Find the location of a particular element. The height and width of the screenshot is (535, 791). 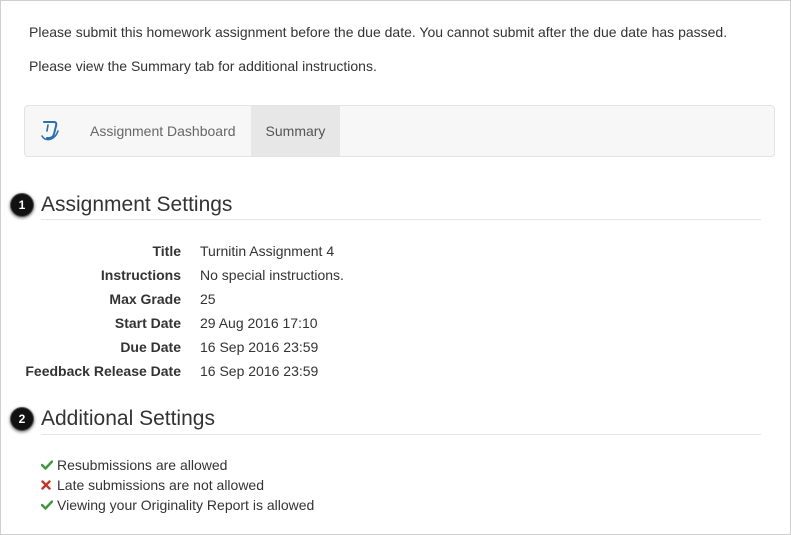

tab-assignment-dashboard: Assignment Dashboard is located at coordinates (163, 131).